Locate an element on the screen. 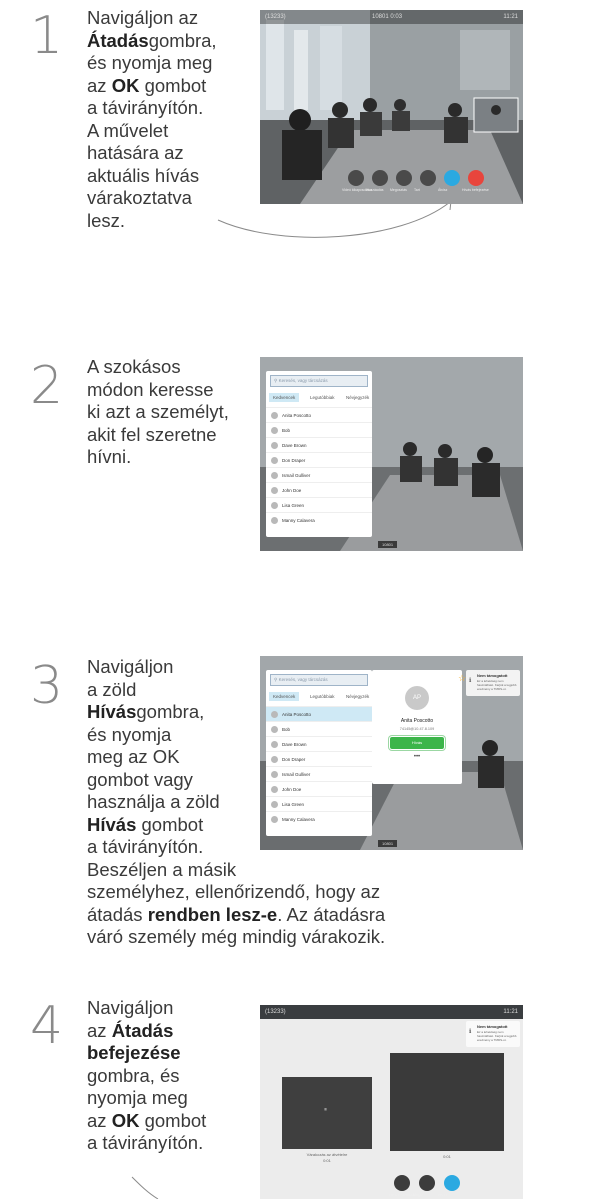 The width and height of the screenshot is (609, 1199). instruction-line: ki azt a személyt, is located at coordinates (174, 412).